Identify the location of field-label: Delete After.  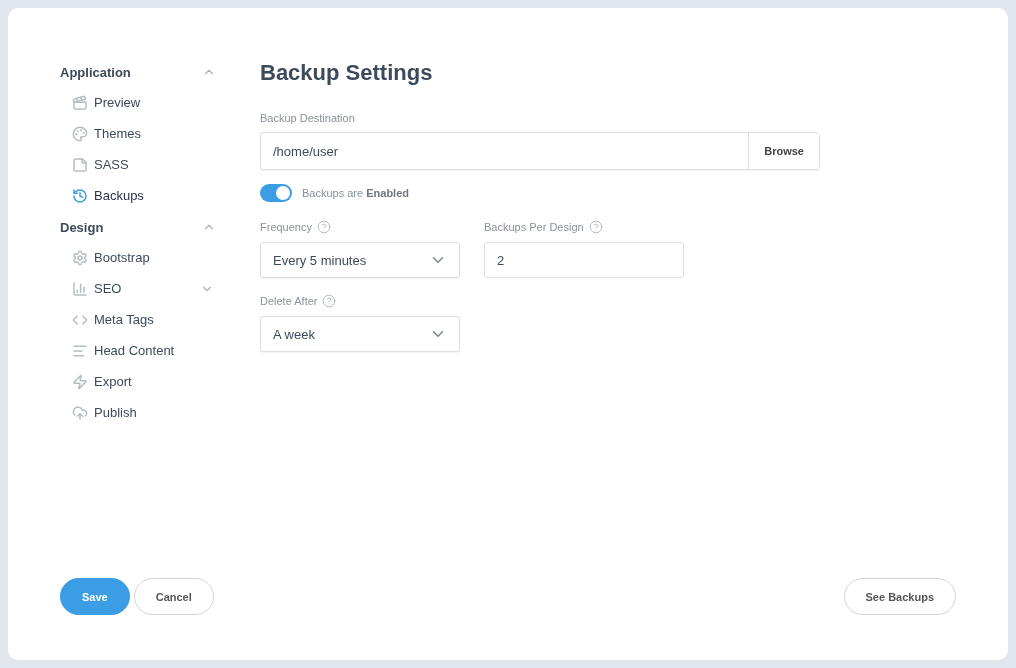
(289, 301).